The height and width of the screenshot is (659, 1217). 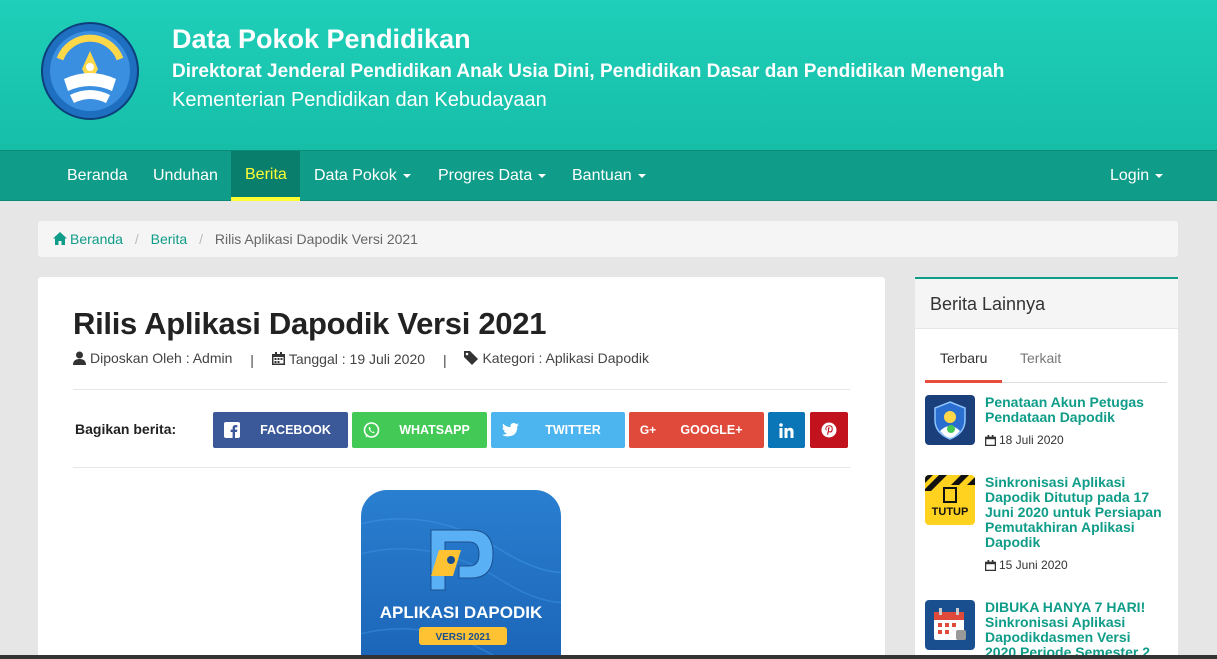 I want to click on home-icon, so click(x=60, y=238).